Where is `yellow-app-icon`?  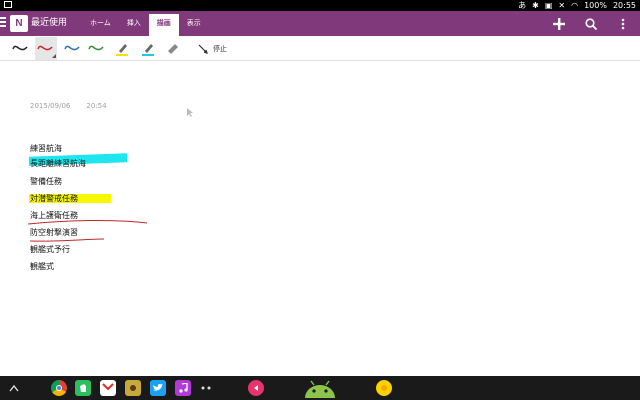 yellow-app-icon is located at coordinates (384, 388).